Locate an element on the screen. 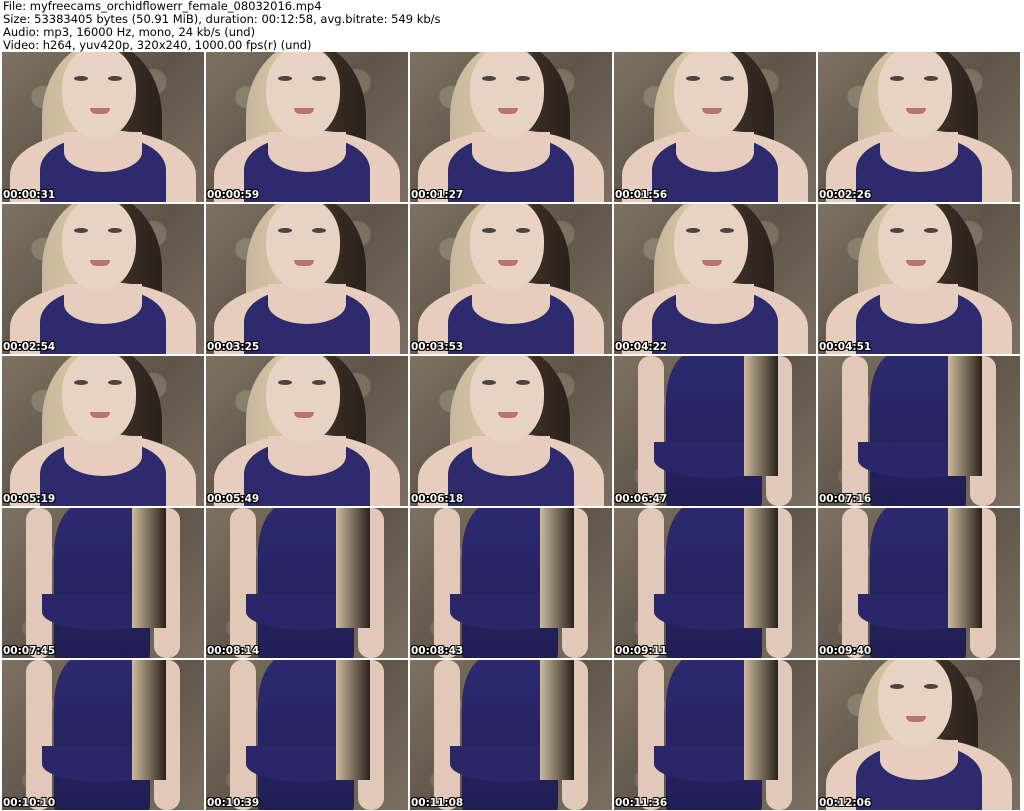  video-frame-thumbnail: 00:03:25 is located at coordinates (307, 279).